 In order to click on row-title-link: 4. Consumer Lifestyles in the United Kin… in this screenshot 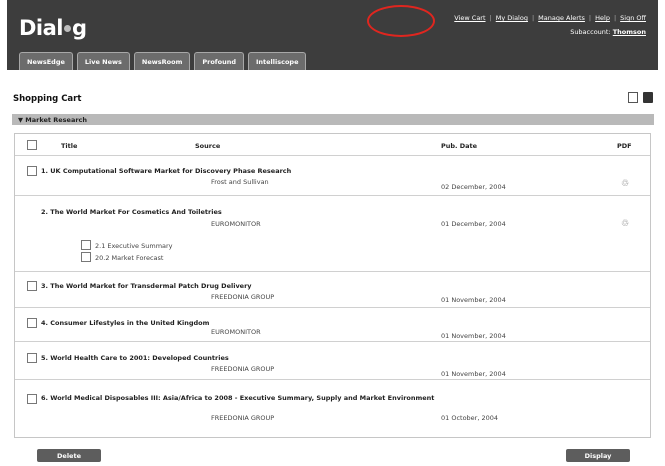, I will do `click(321, 323)`.